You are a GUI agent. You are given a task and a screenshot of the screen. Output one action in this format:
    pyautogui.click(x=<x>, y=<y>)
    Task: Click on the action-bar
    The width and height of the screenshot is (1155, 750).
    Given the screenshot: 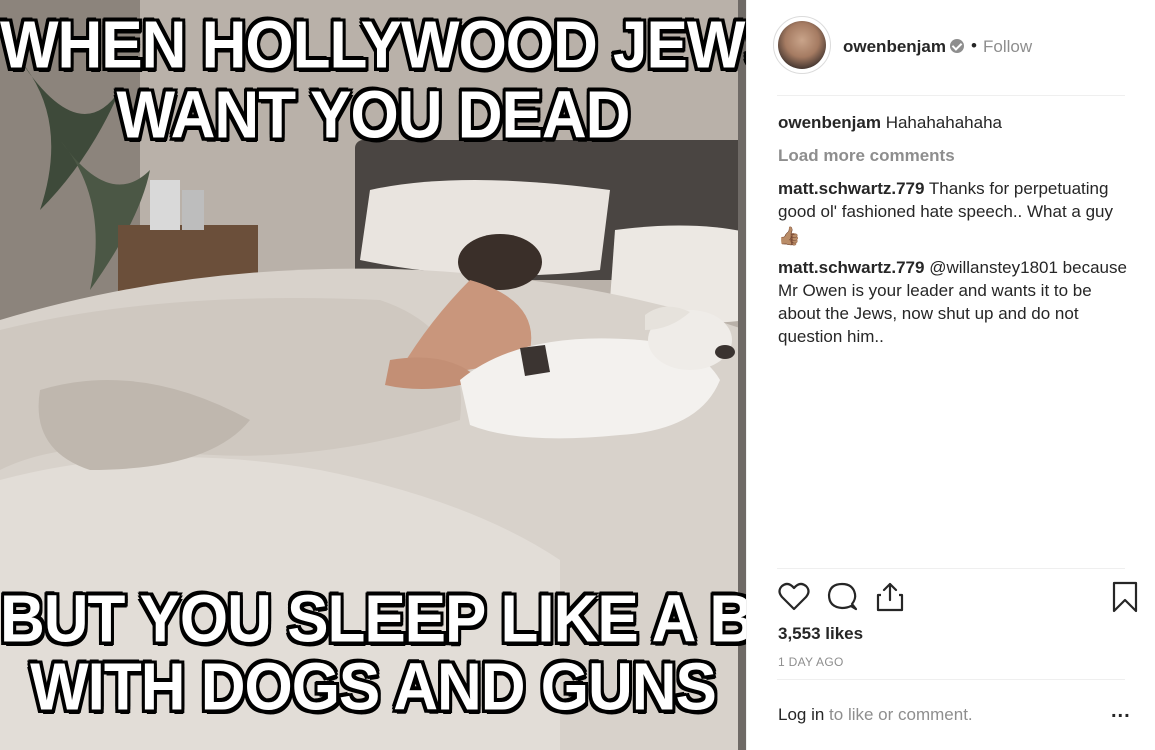 What is the action you would take?
    pyautogui.click(x=957, y=598)
    